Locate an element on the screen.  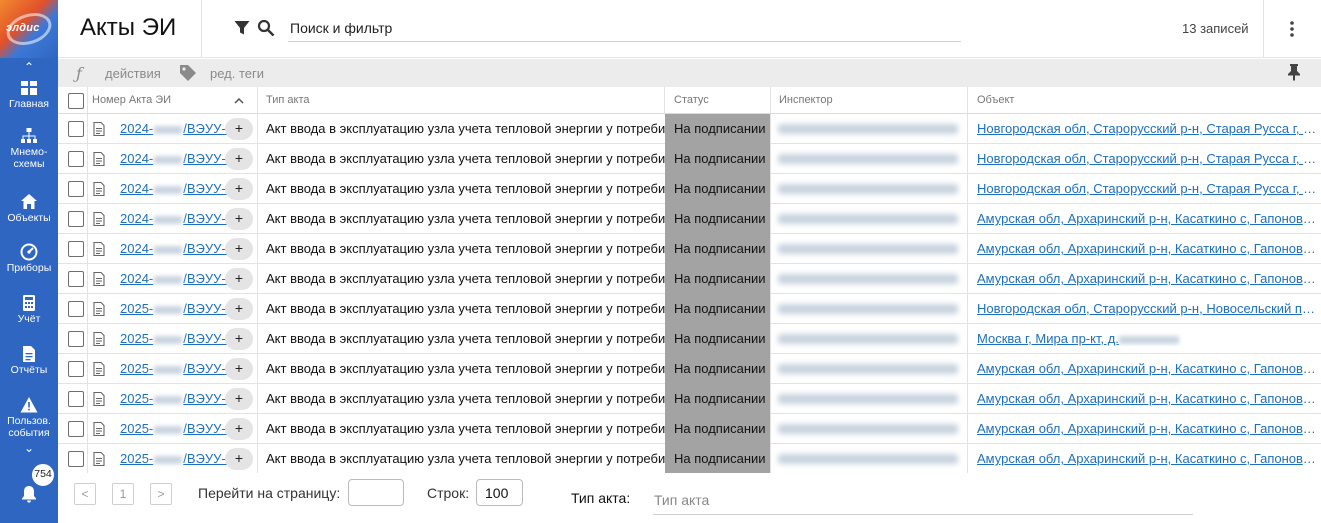
act-number-link: 2025-/ВЭУУ-8 is located at coordinates (176, 428).